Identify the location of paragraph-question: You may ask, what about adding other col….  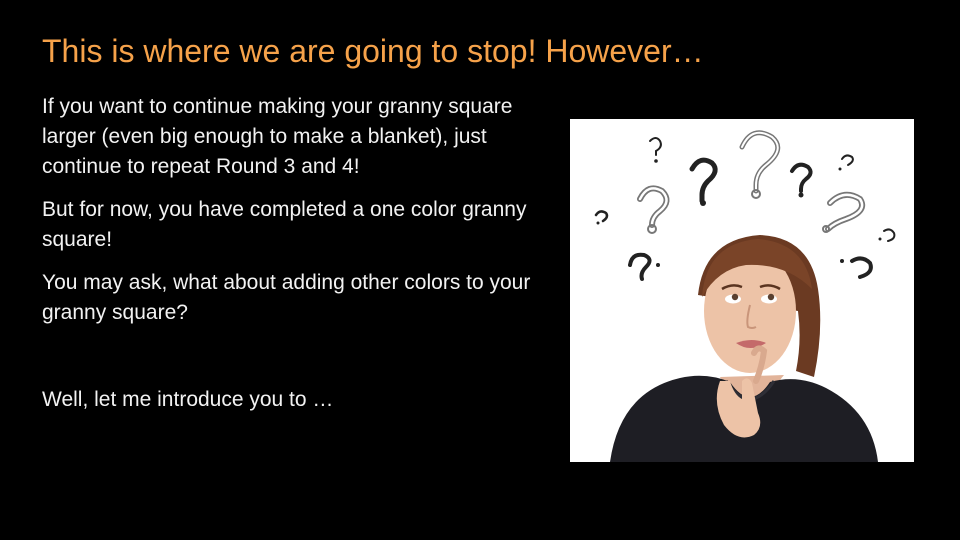
(286, 297).